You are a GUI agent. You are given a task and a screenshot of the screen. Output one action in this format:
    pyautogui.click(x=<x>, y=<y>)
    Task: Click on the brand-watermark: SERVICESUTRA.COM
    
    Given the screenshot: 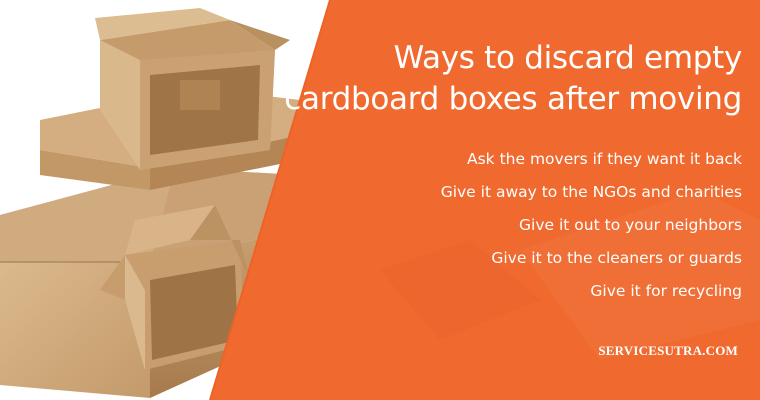 What is the action you would take?
    pyautogui.click(x=668, y=350)
    